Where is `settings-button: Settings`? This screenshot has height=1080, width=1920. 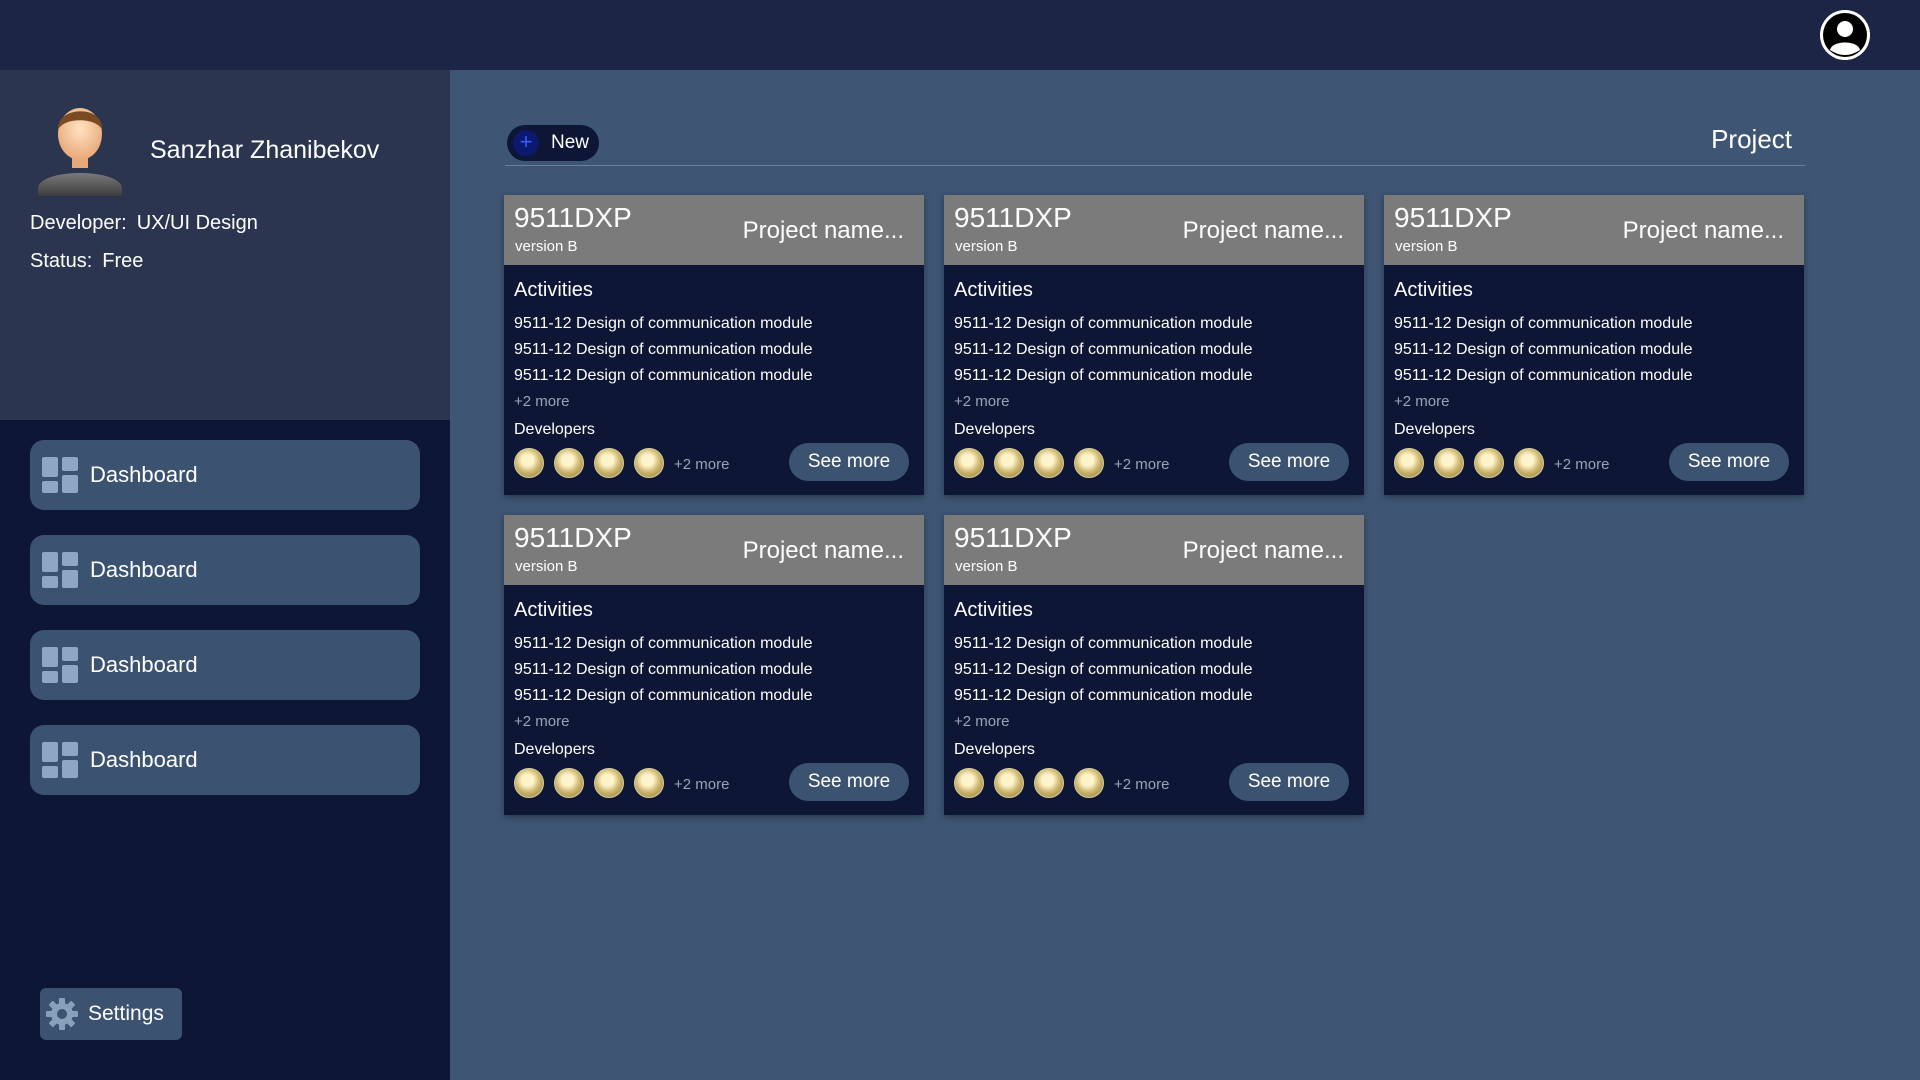
settings-button: Settings is located at coordinates (111, 1014).